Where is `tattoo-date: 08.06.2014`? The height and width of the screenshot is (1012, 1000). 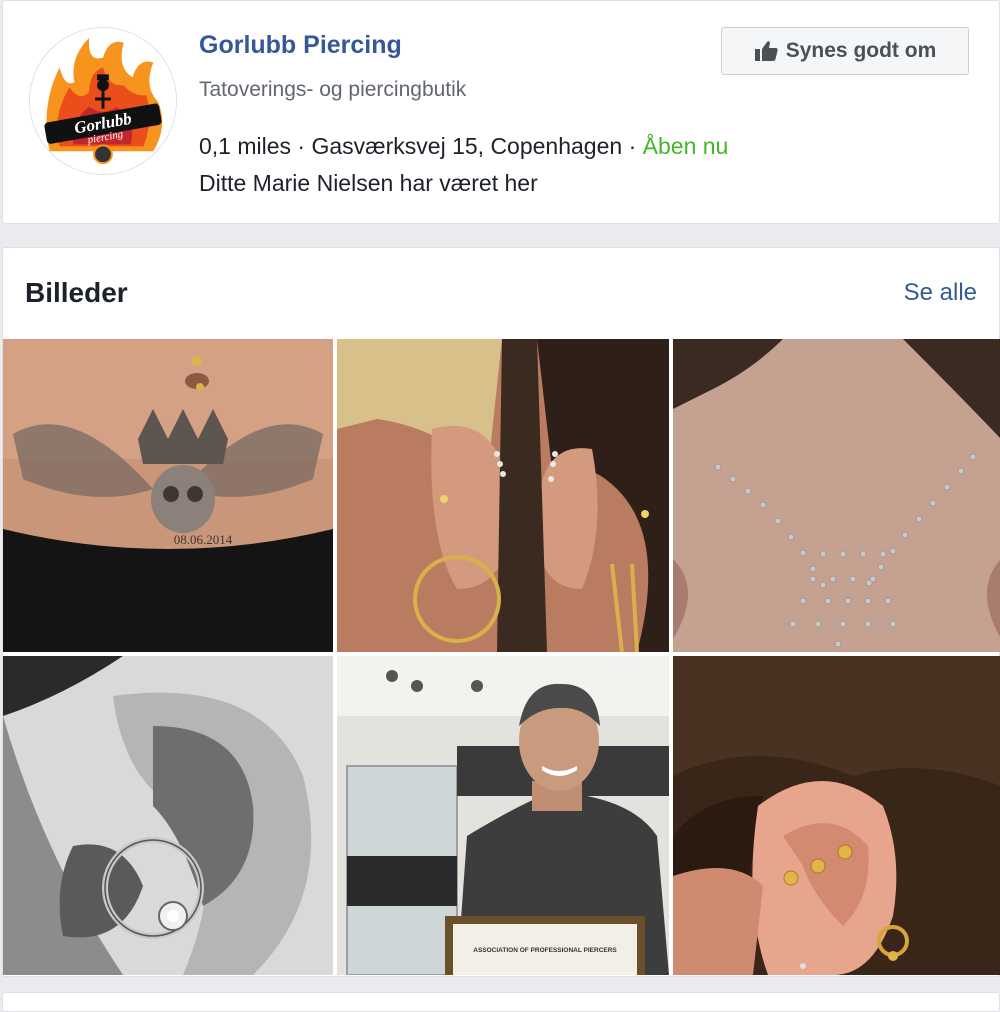 tattoo-date: 08.06.2014 is located at coordinates (203, 539).